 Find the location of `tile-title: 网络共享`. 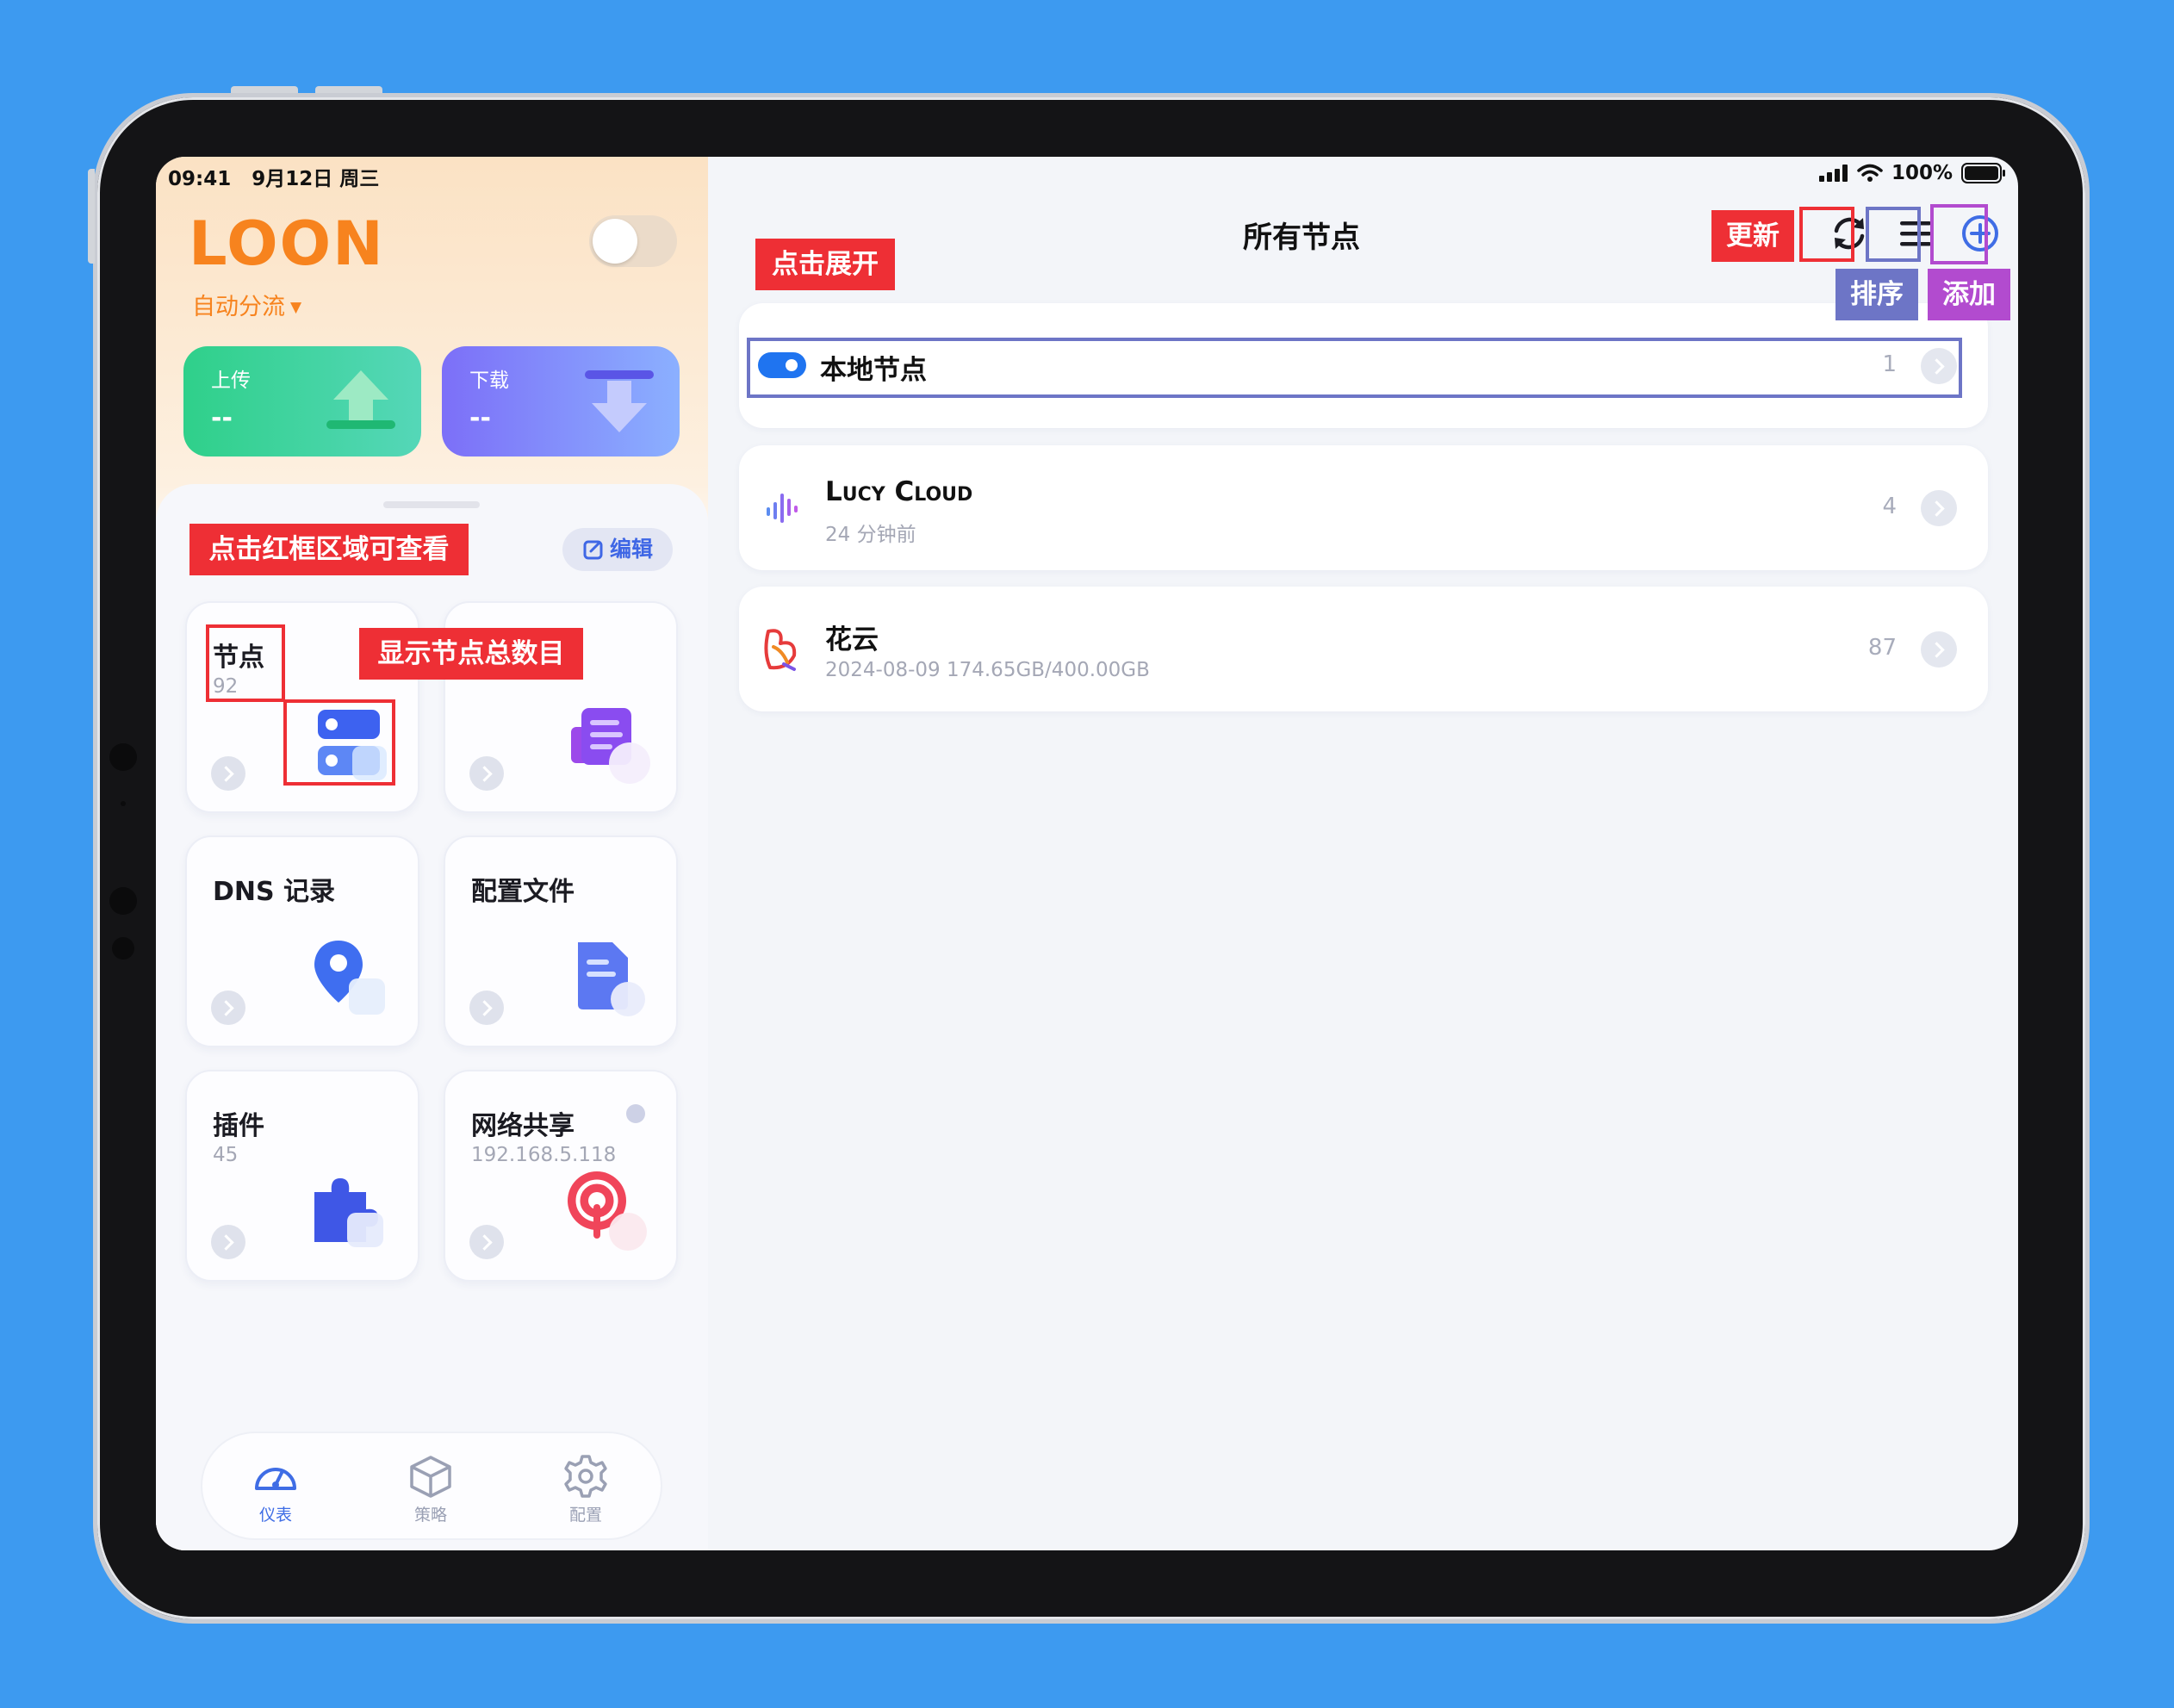

tile-title: 网络共享 is located at coordinates (523, 1126).